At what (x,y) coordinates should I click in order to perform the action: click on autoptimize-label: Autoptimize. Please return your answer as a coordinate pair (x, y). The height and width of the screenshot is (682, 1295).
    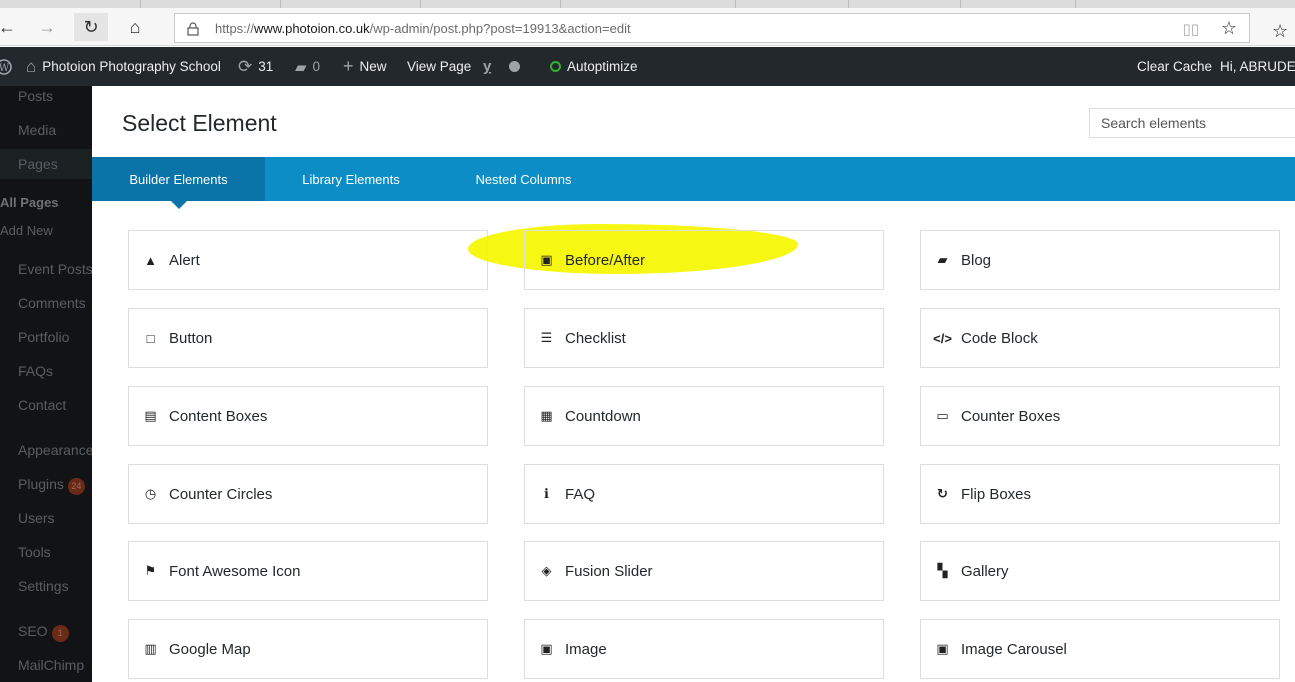
    Looking at the image, I should click on (602, 66).